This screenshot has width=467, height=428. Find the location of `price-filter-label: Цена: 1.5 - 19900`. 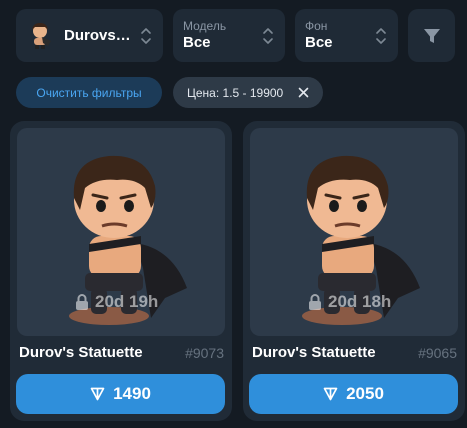

price-filter-label: Цена: 1.5 - 19900 is located at coordinates (235, 92).